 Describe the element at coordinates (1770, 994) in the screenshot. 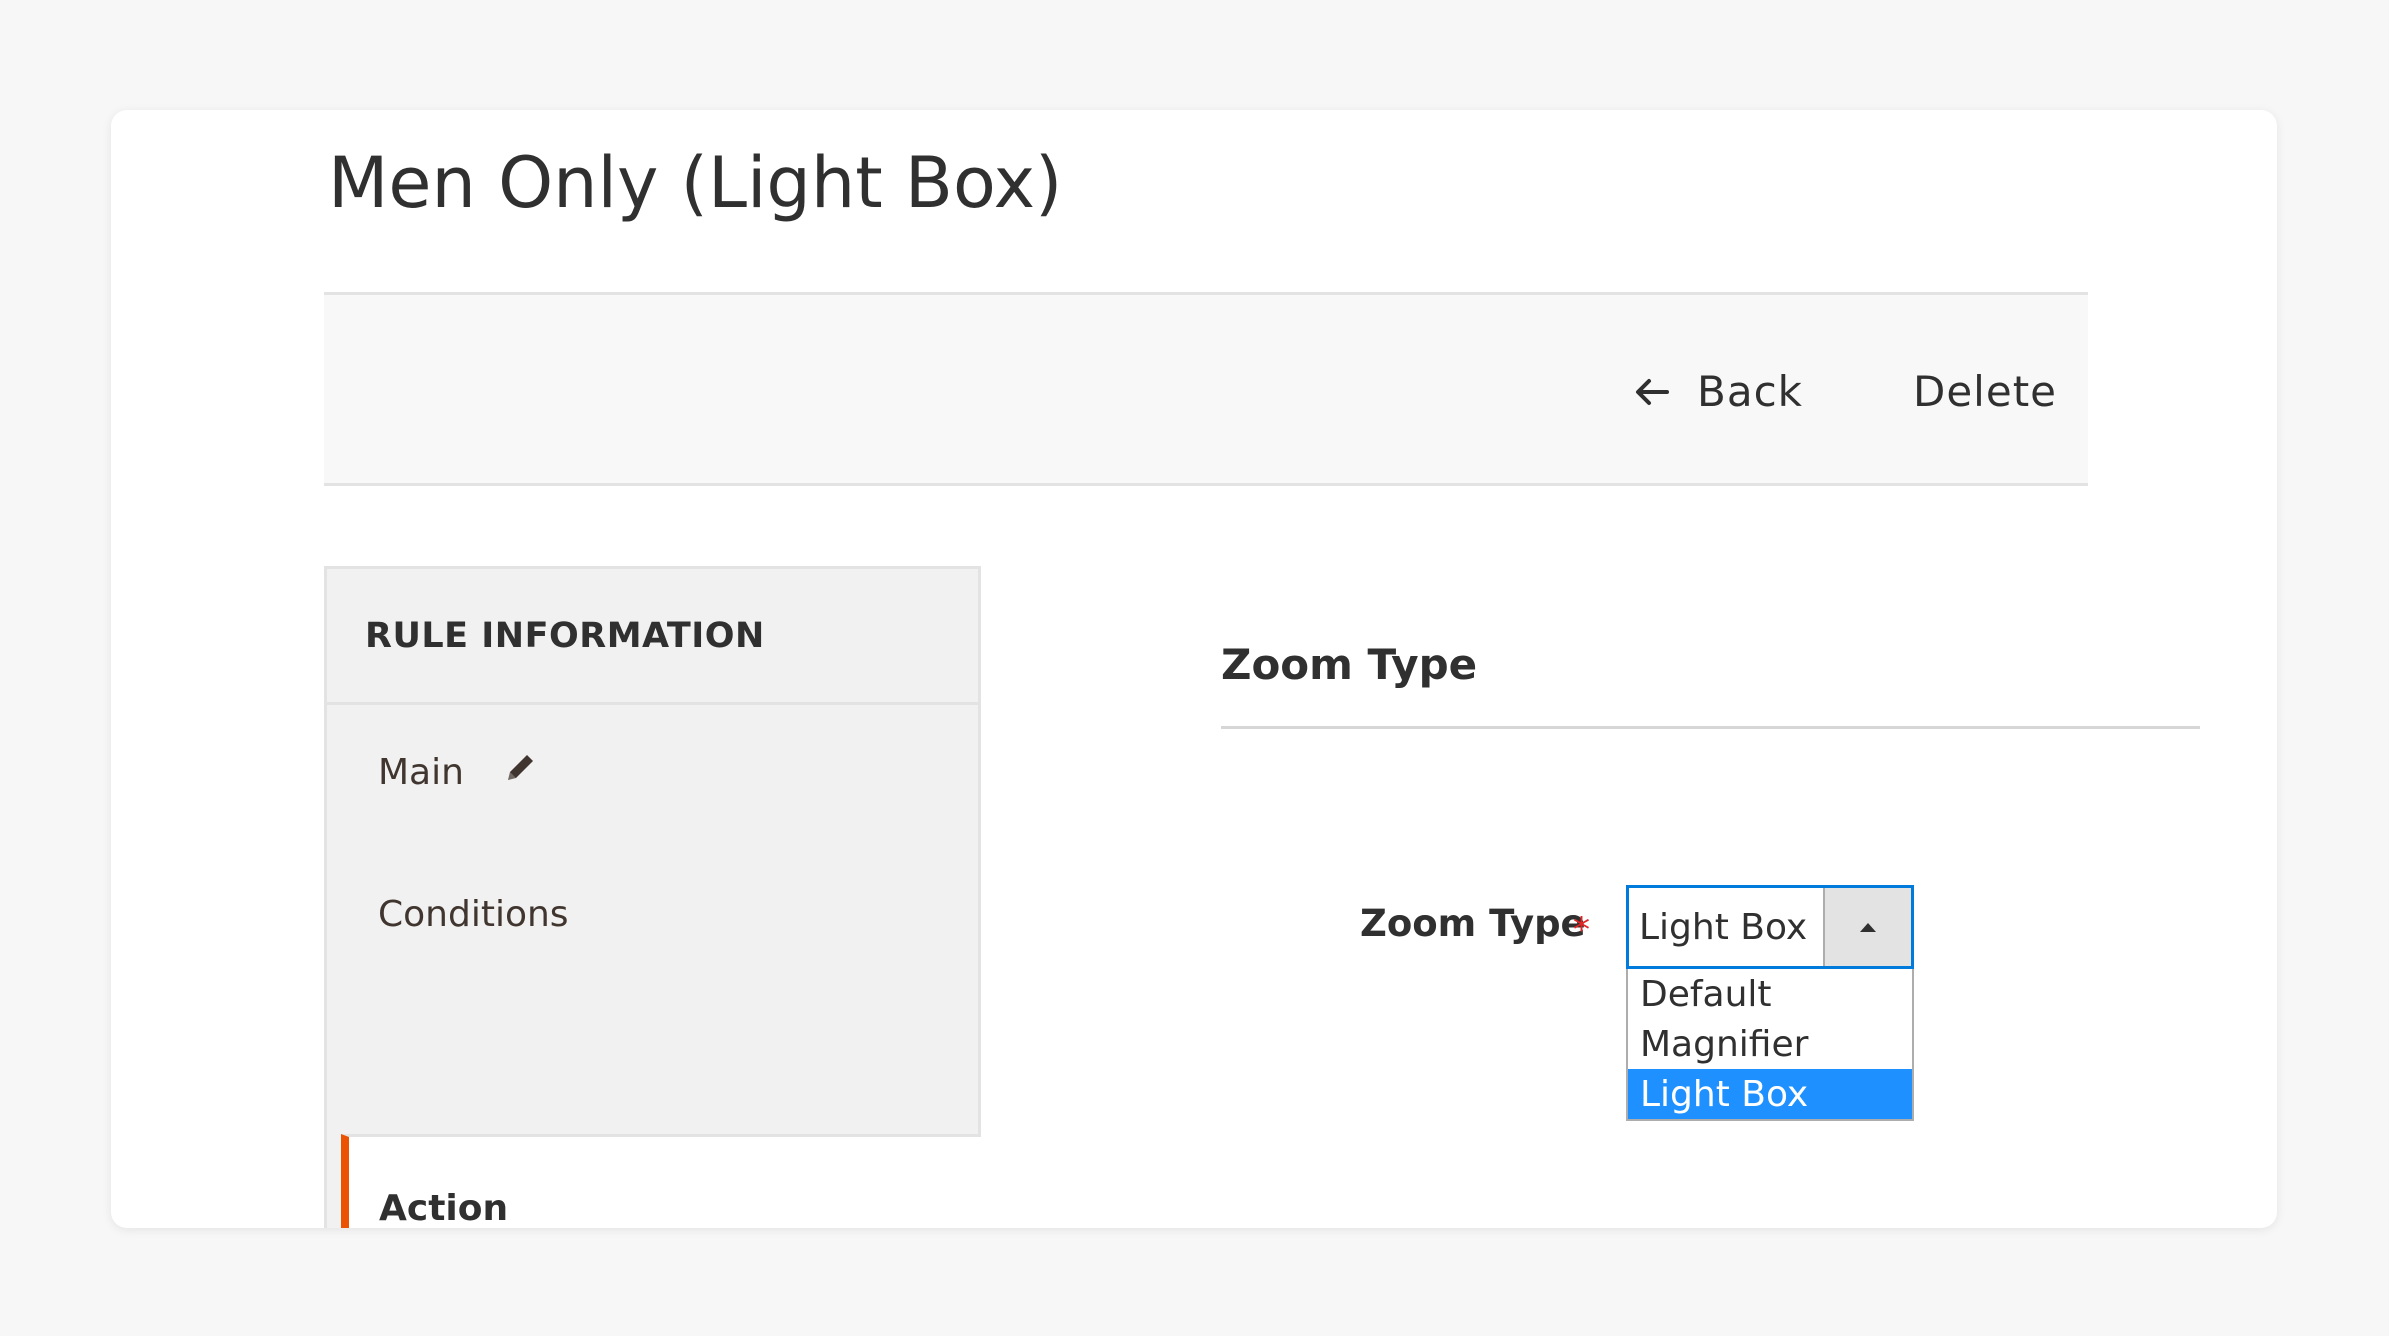

I see `dropdown-option-default: Default` at that location.